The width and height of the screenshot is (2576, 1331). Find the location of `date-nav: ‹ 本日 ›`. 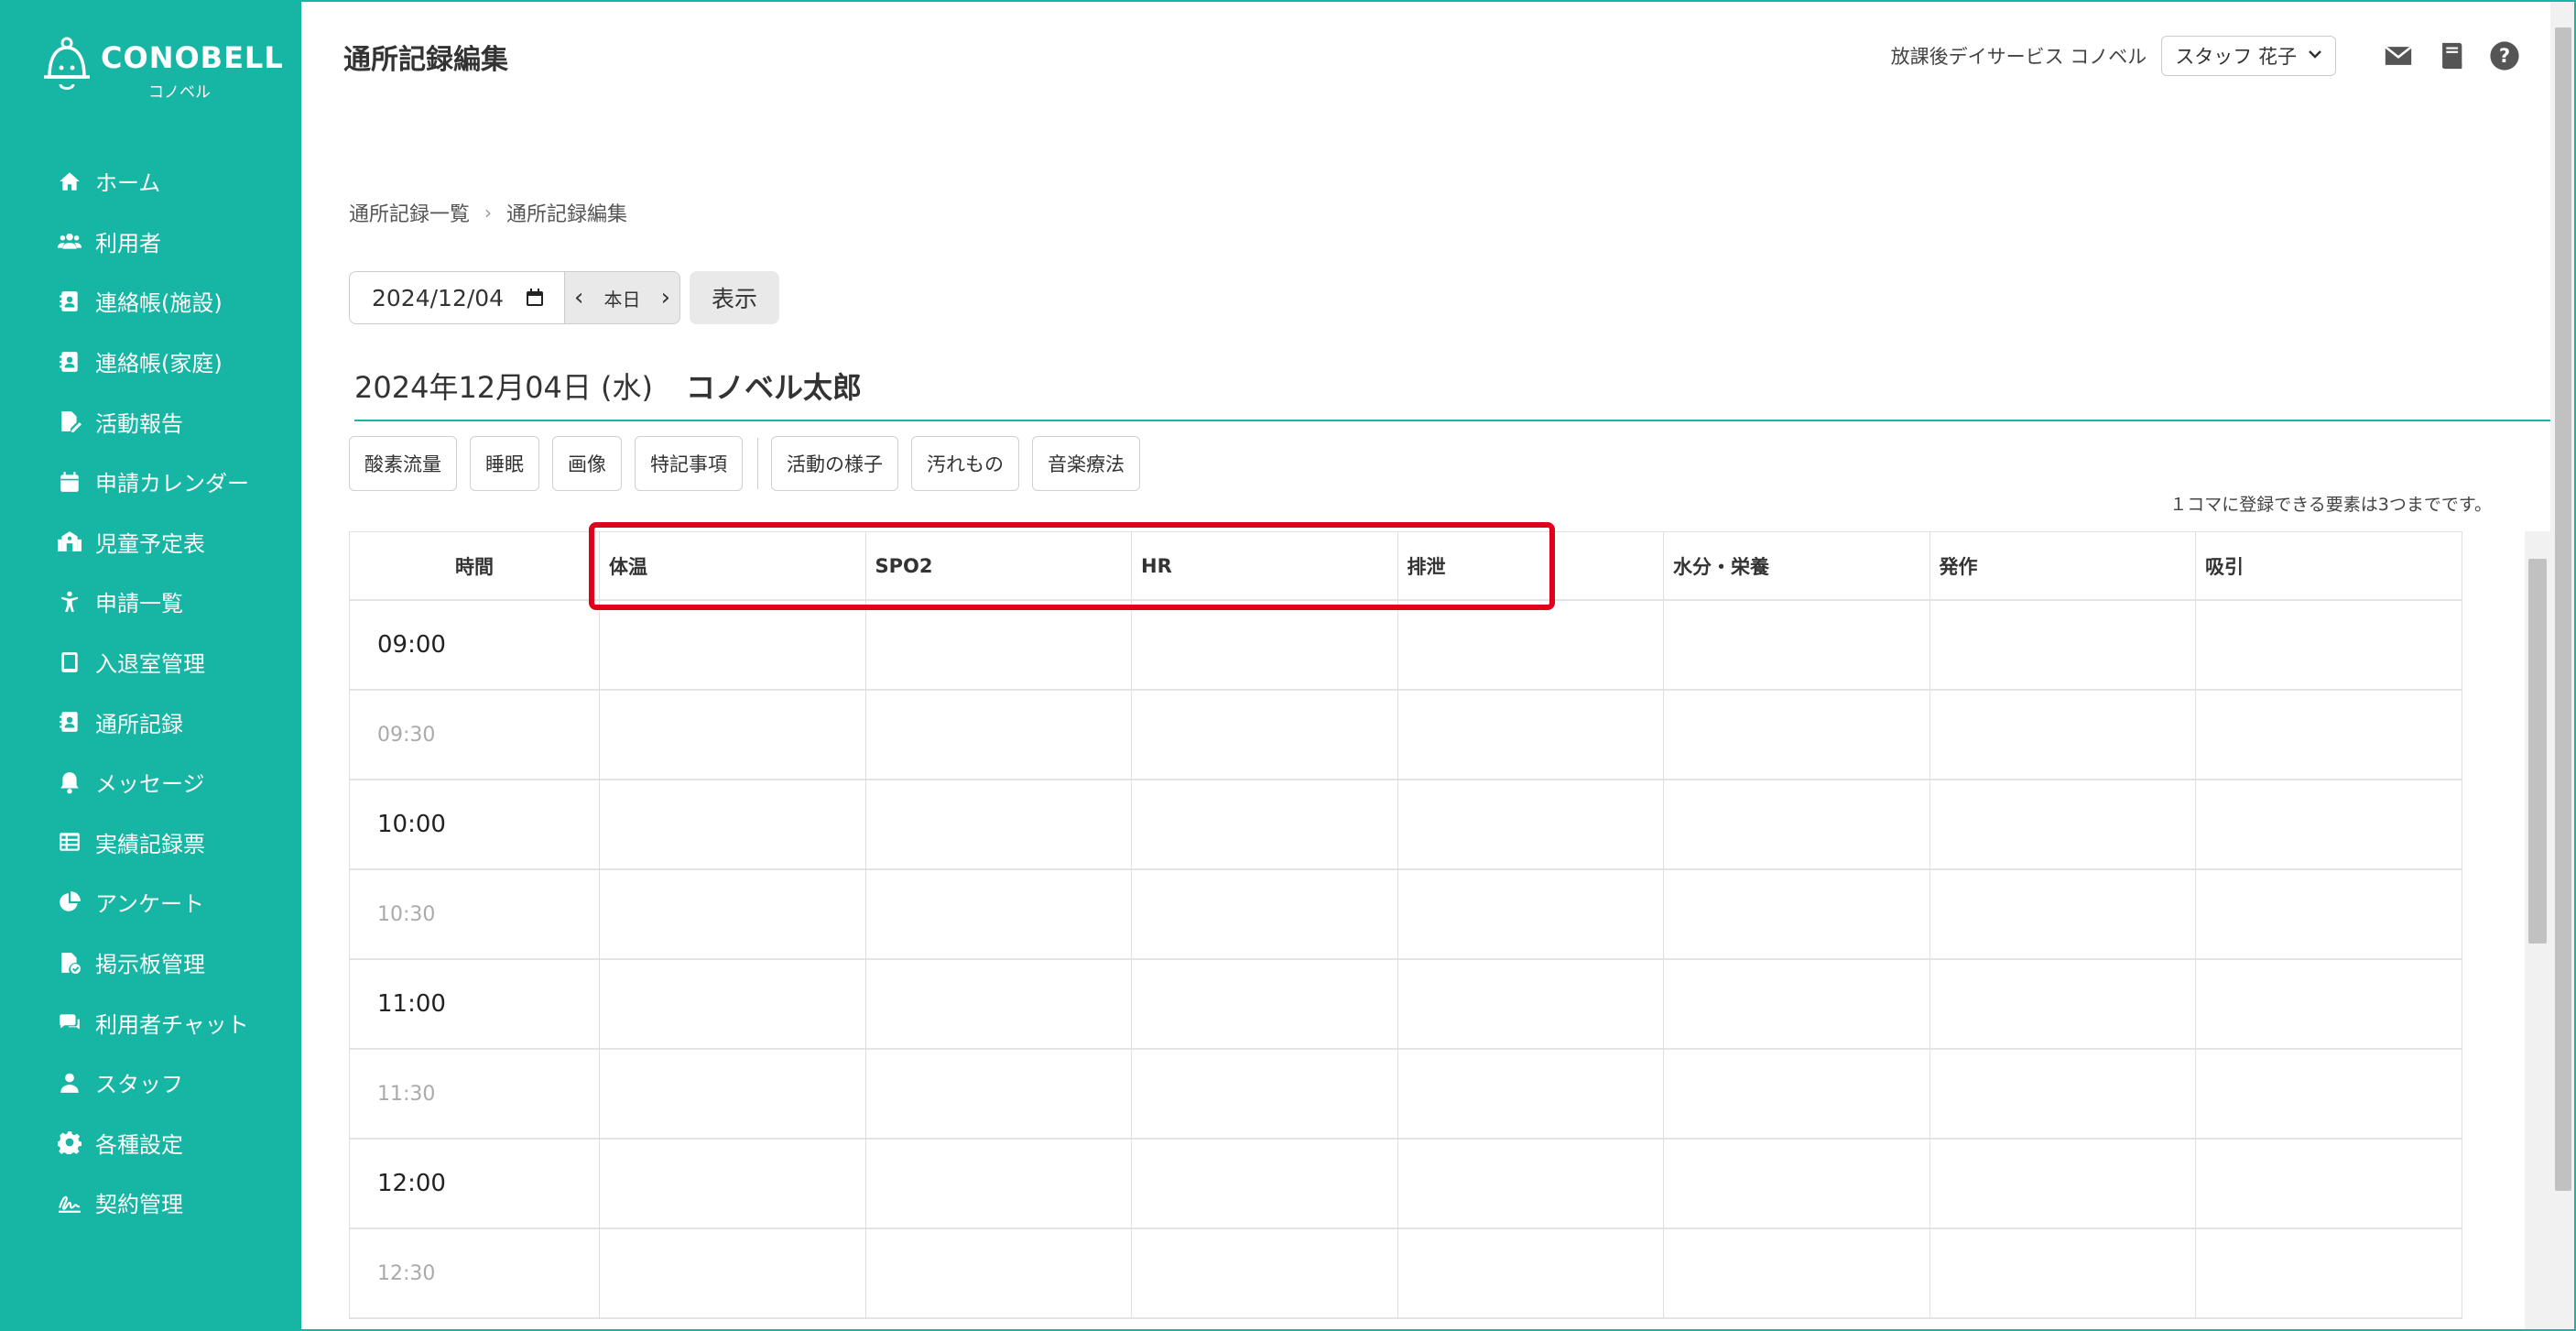

date-nav: ‹ 本日 › is located at coordinates (622, 298).